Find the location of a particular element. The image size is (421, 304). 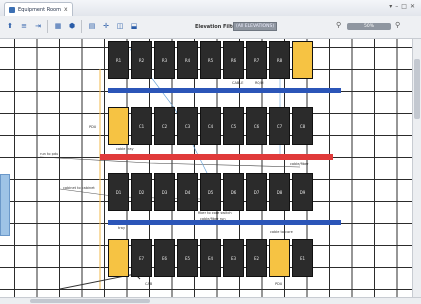

rack-row-c: C1 C2 C3 C4 C5 C6 C7 C8 is located at coordinates (210, 126).